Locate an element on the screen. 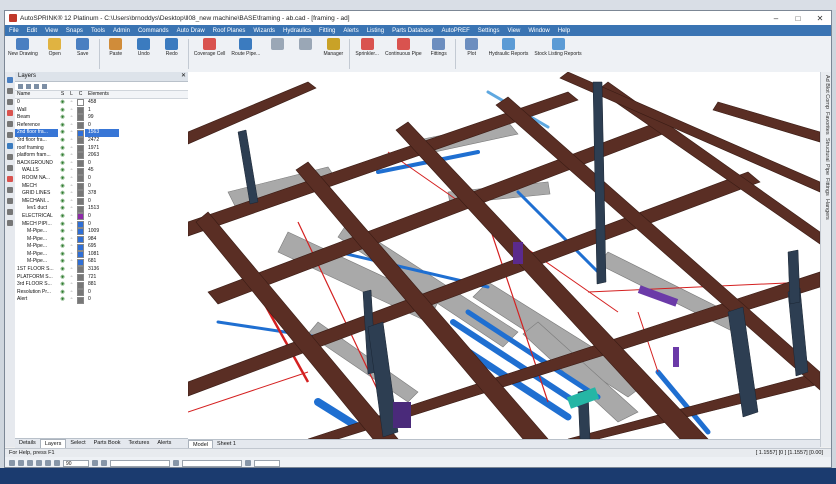 The image size is (836, 484). tab-alerts: Alerts is located at coordinates (164, 443).